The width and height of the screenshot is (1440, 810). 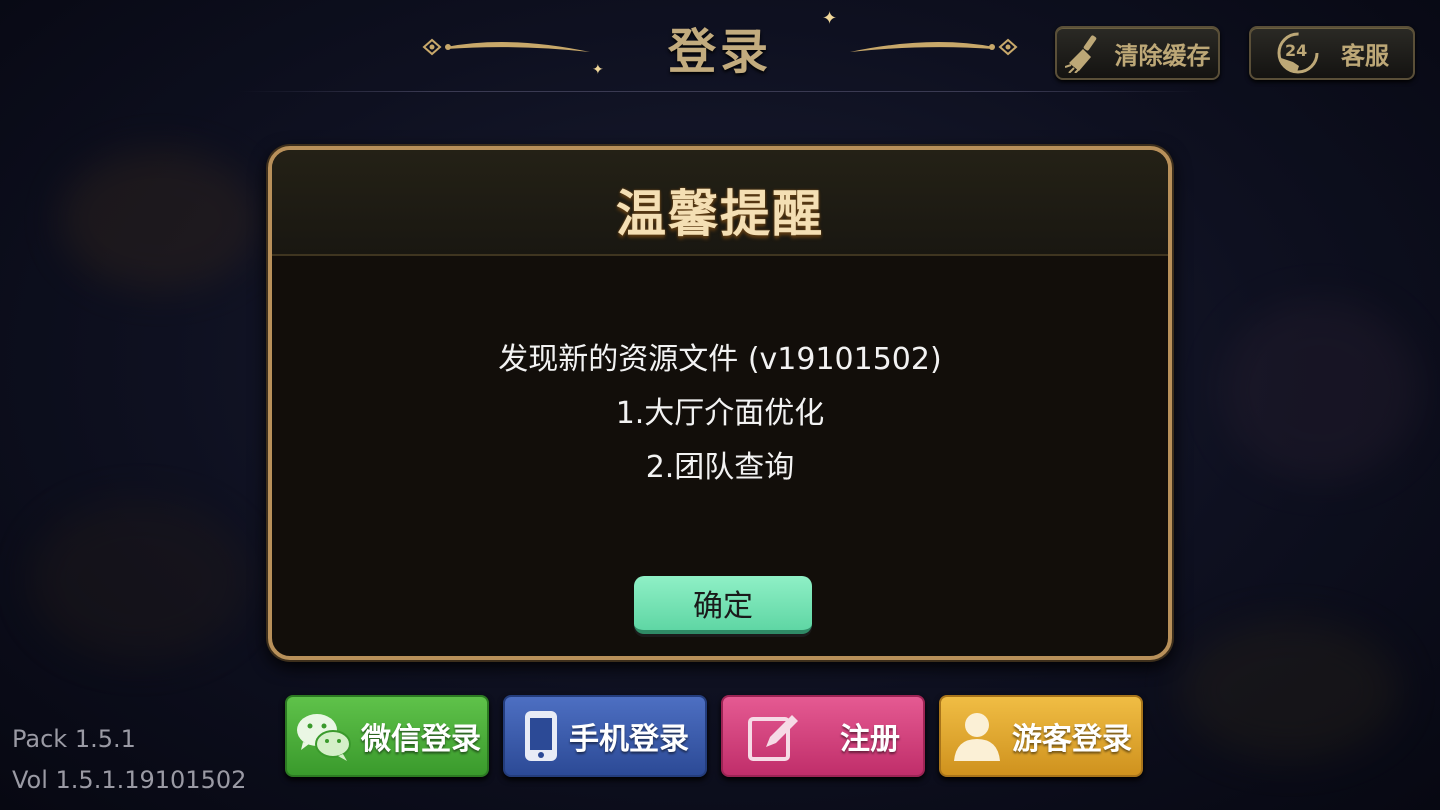 I want to click on wechat-icon, so click(x=323, y=736).